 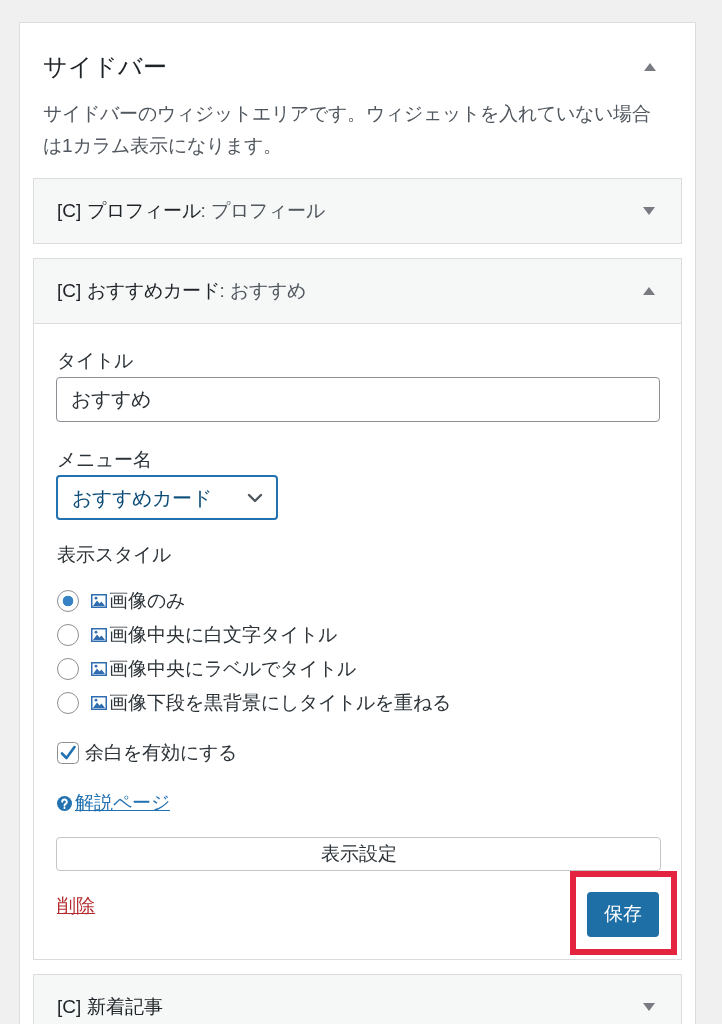 What do you see at coordinates (95, 361) in the screenshot?
I see `field-label: タイトル` at bounding box center [95, 361].